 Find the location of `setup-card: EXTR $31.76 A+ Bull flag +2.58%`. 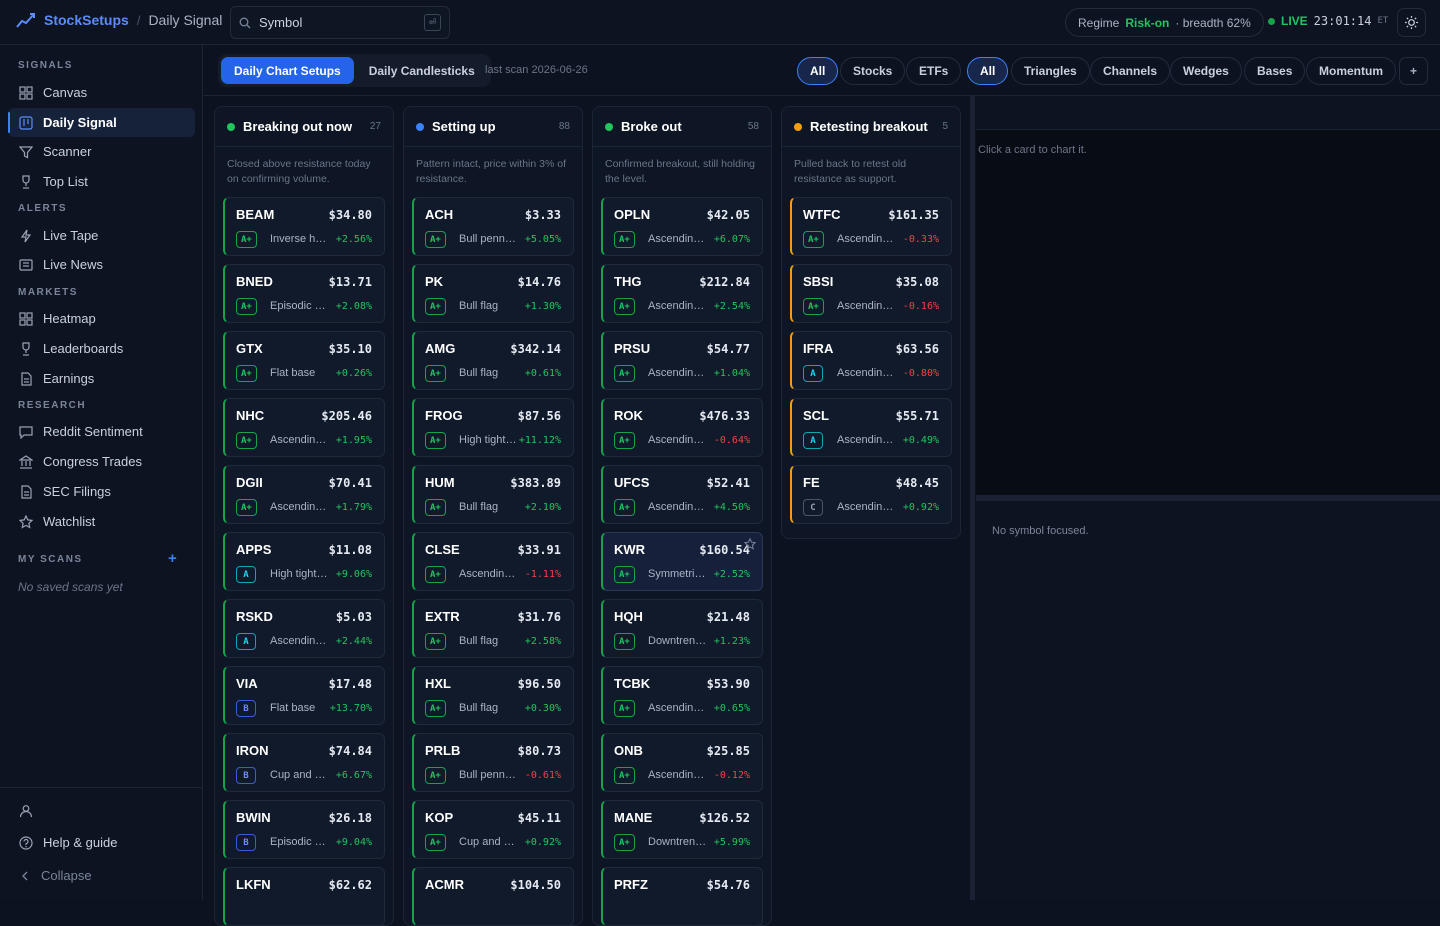

setup-card: EXTR $31.76 A+ Bull flag +2.58% is located at coordinates (493, 628).